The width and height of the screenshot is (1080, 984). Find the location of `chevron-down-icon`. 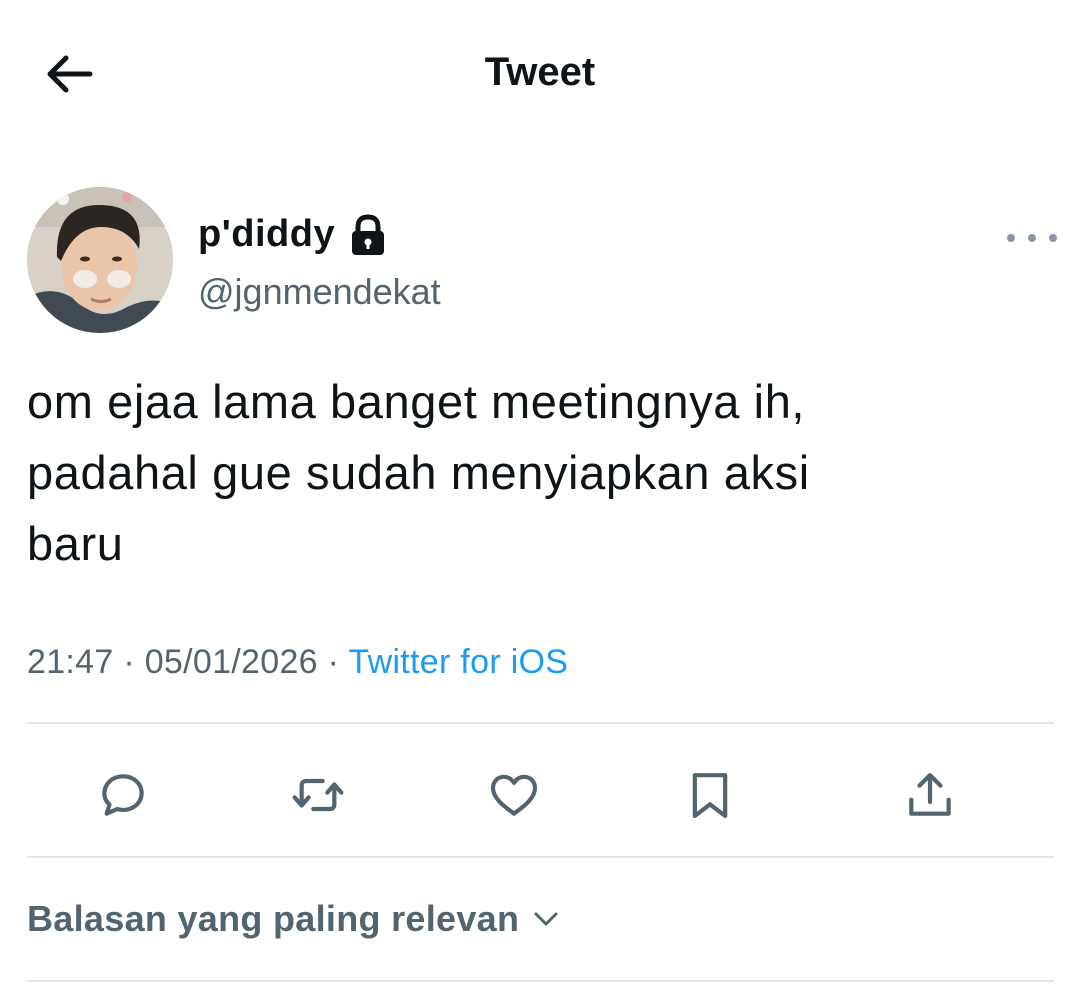

chevron-down-icon is located at coordinates (546, 919).